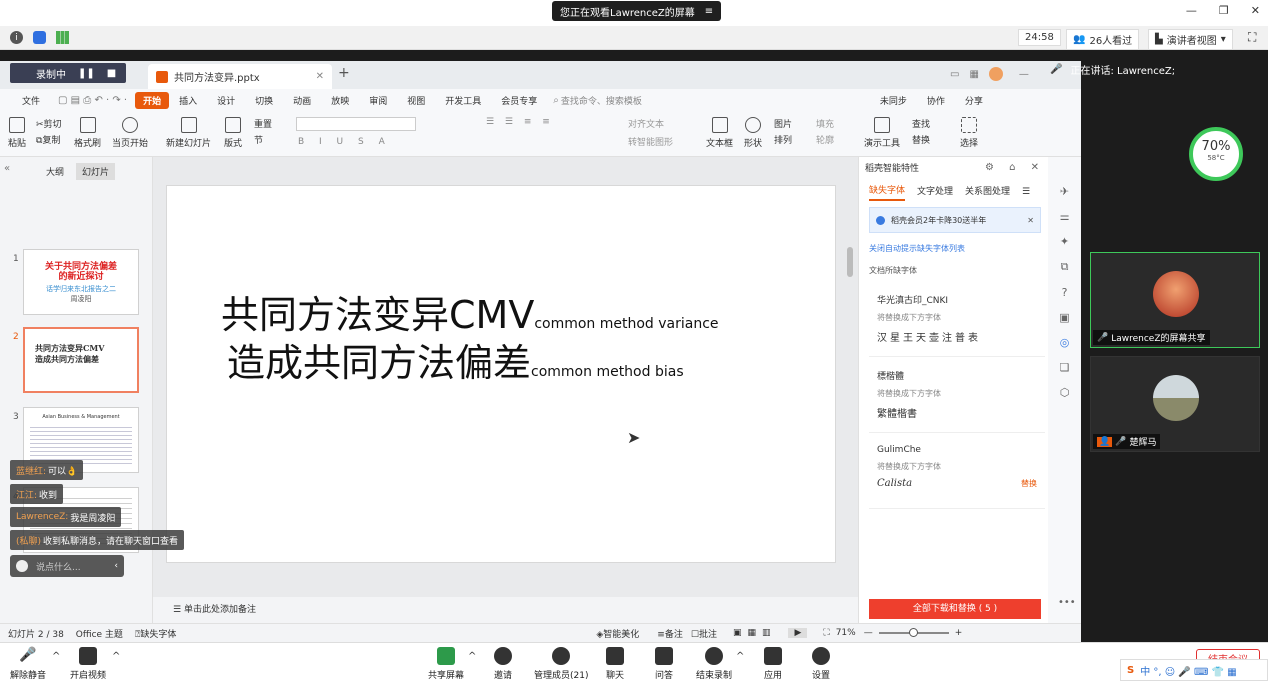  I want to click on section-button: 节, so click(263, 141).